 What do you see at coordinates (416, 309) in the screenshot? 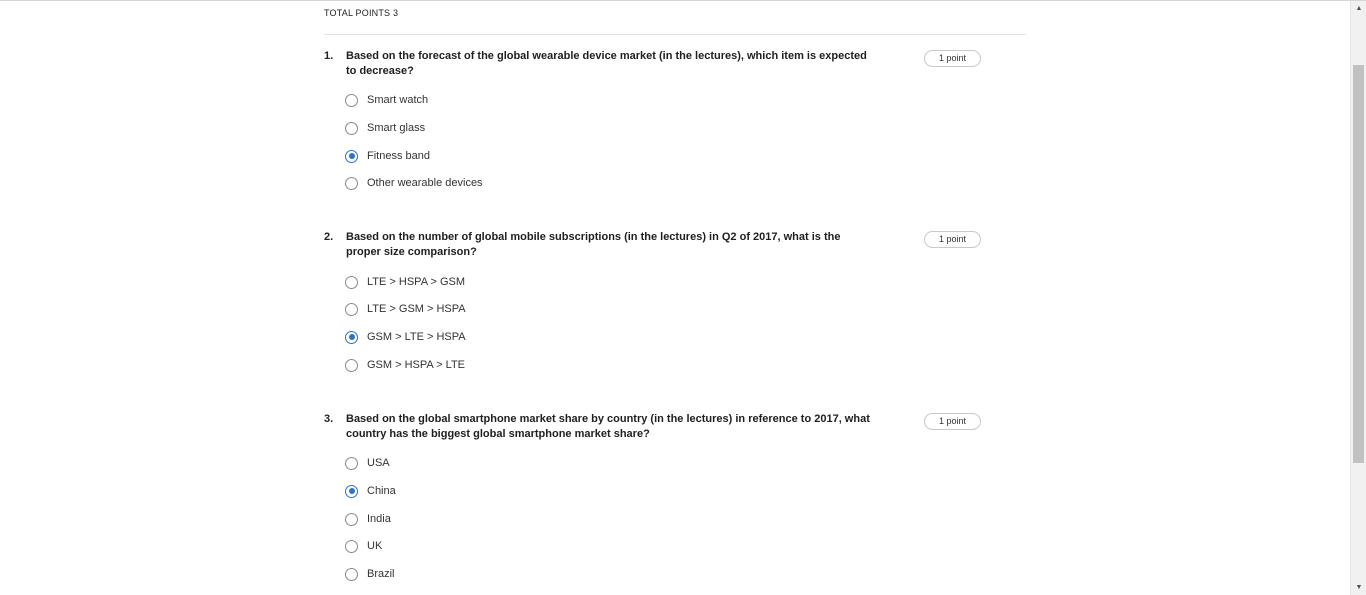
I see `option-label: LTE > GSM > HSPA` at bounding box center [416, 309].